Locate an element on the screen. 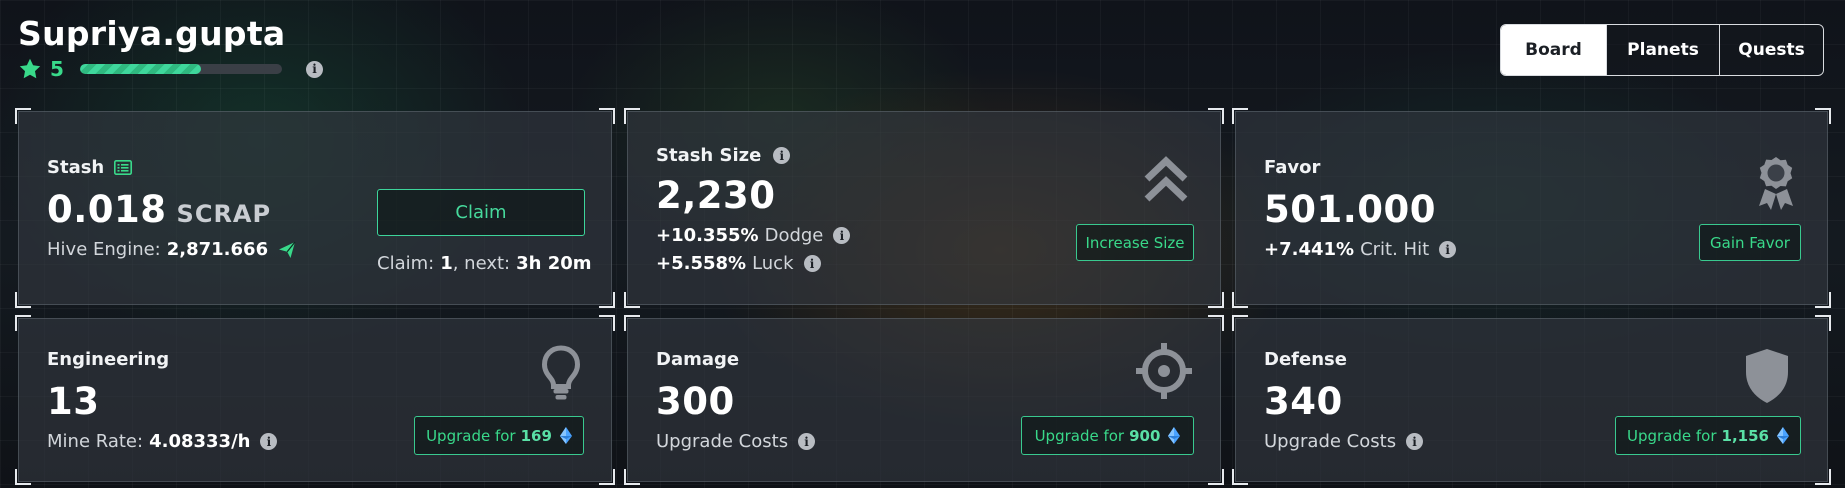 Image resolution: width=1845 pixels, height=488 pixels. claim-info: Claim: 1 , next: 3h 20m is located at coordinates (484, 263).